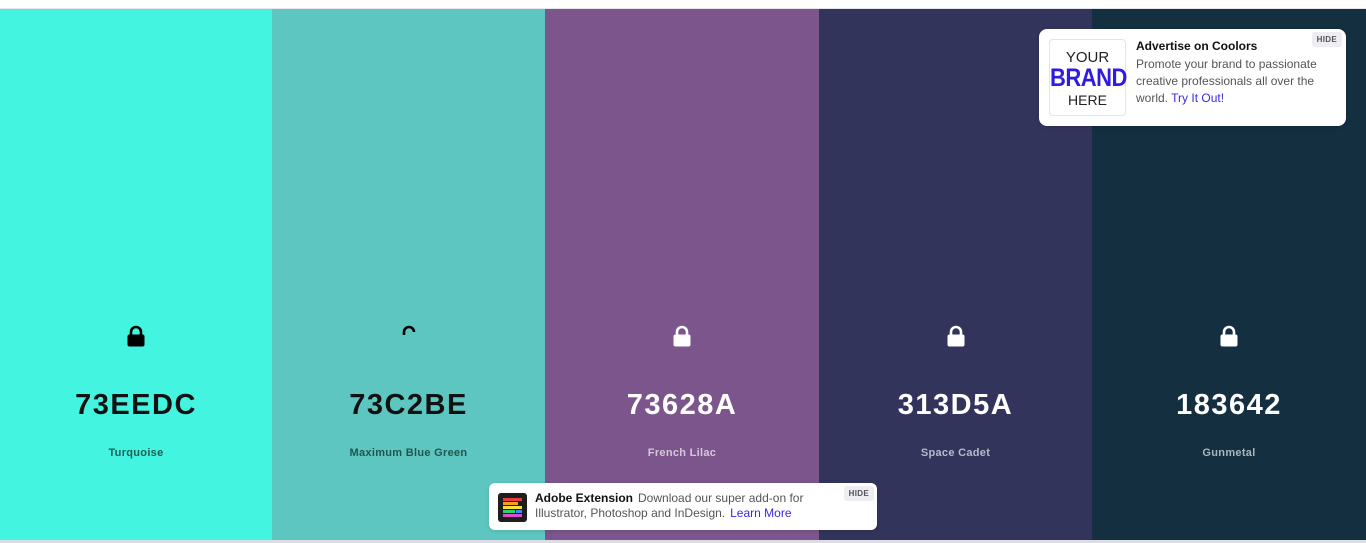 The image size is (1366, 543). Describe the element at coordinates (682, 453) in the screenshot. I see `color-name: French Lilac` at that location.